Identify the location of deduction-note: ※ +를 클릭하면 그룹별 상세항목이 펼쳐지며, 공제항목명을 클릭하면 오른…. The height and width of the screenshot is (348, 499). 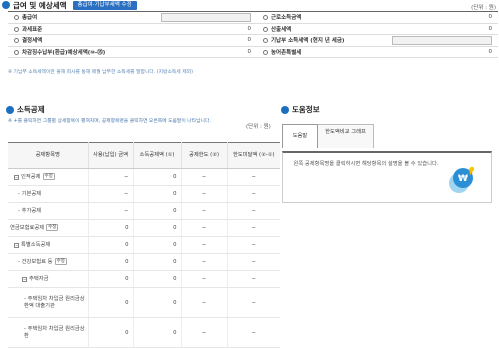
(109, 121).